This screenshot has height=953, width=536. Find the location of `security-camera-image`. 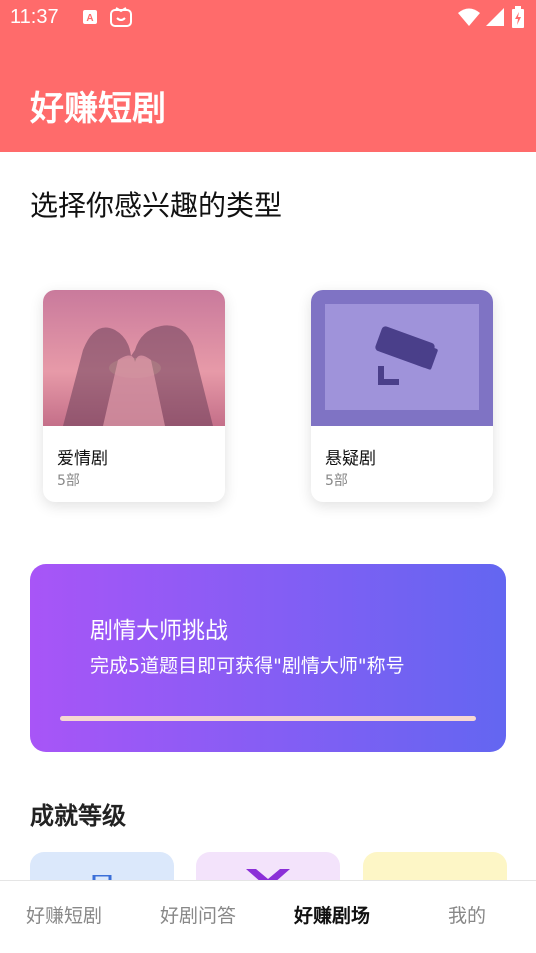

security-camera-image is located at coordinates (402, 358).